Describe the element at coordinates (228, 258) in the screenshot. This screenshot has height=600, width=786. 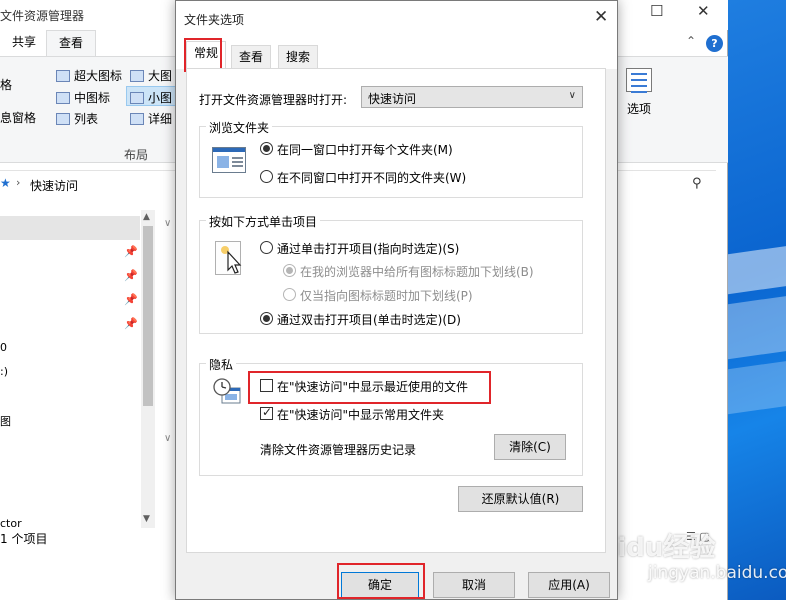
I see `mouse-cursor-icon` at that location.